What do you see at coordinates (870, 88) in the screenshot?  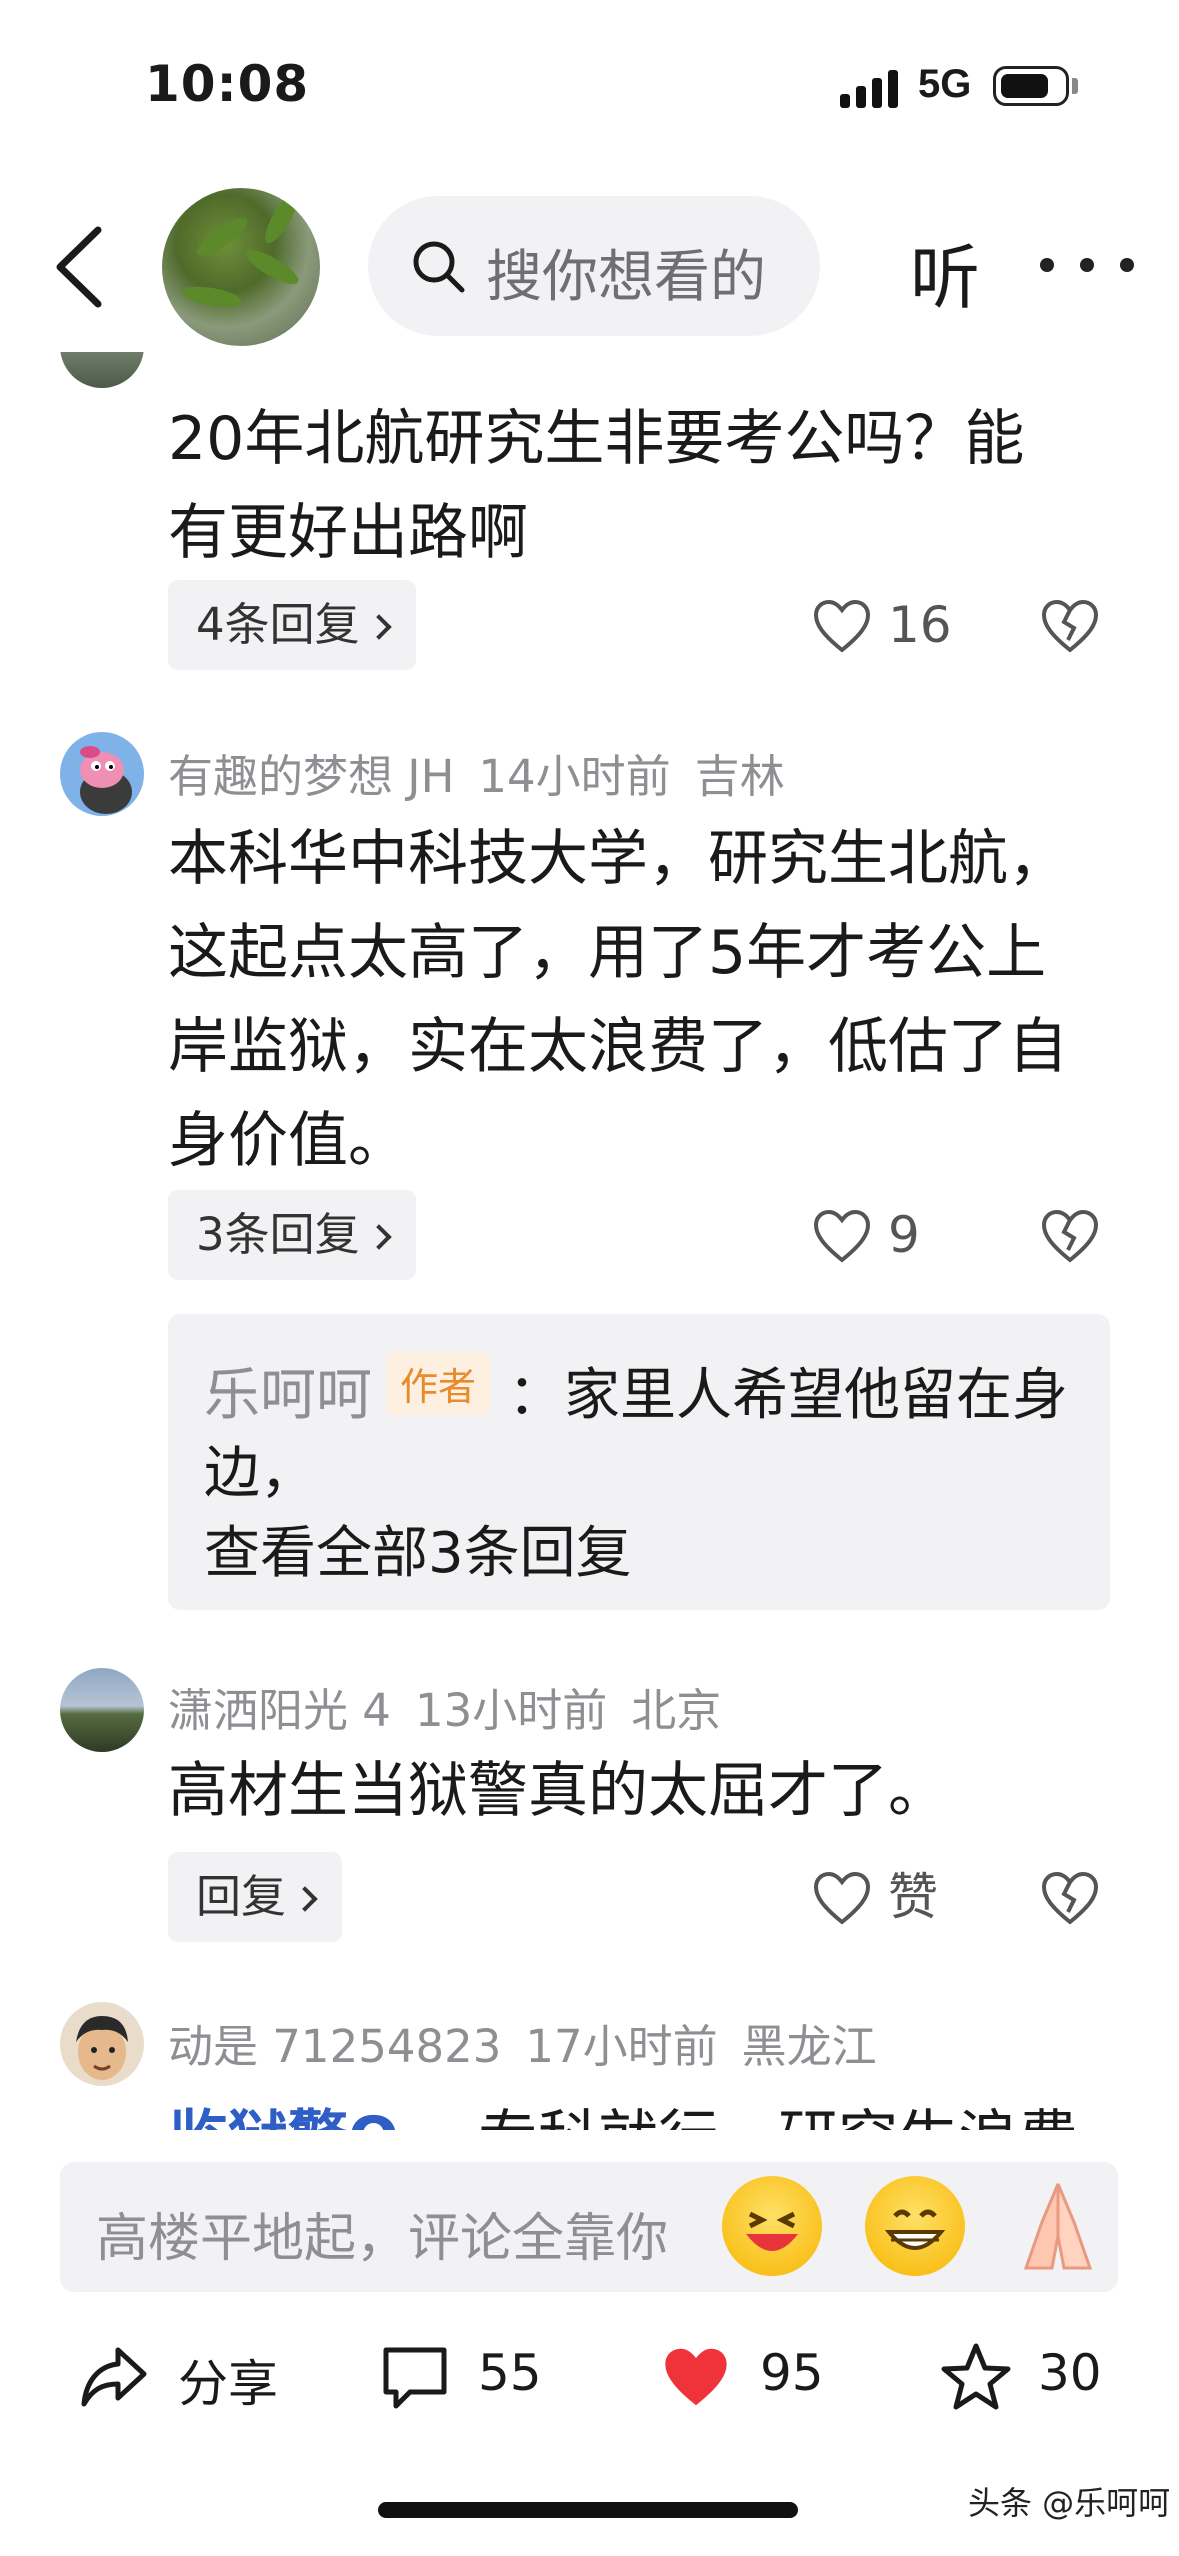 I see `signal-icon` at bounding box center [870, 88].